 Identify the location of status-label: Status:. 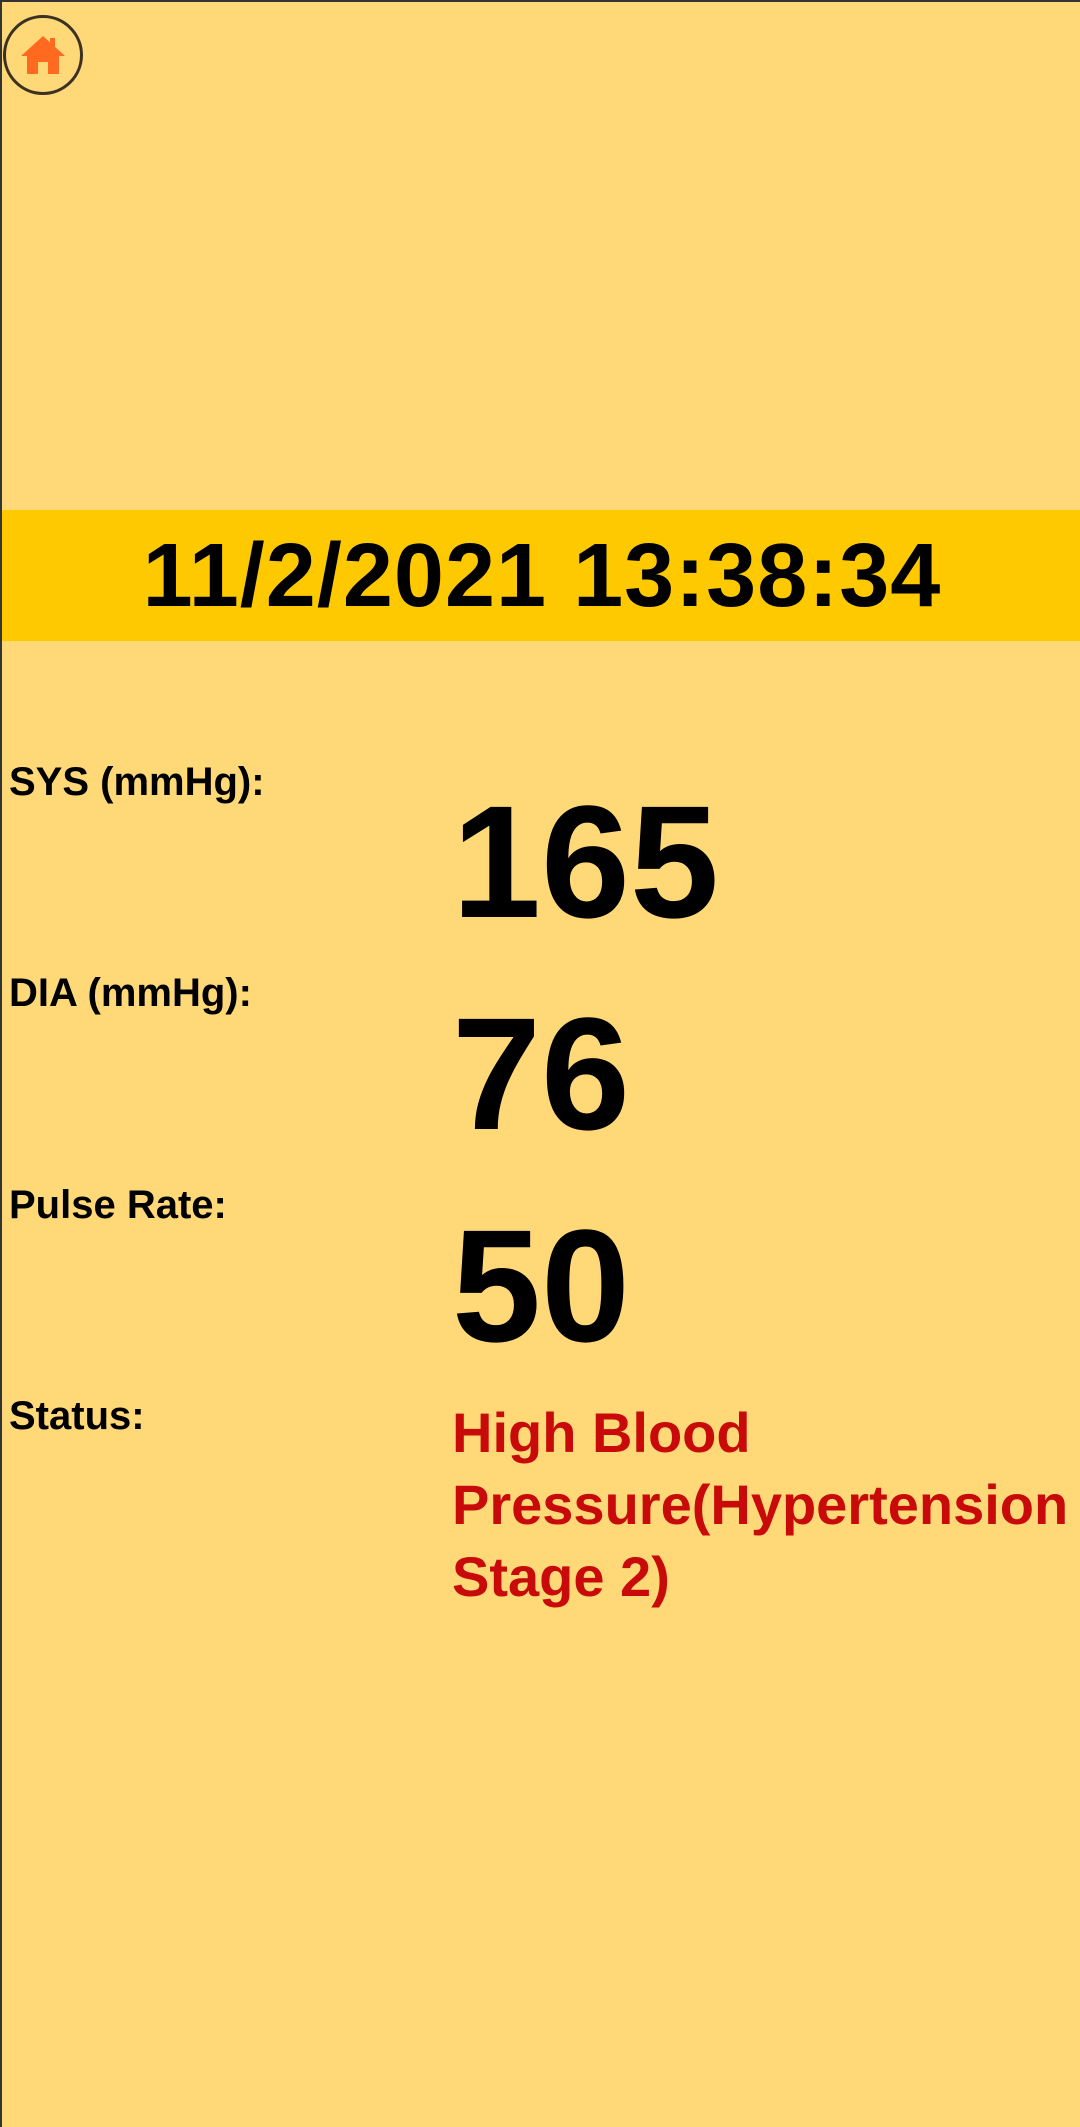
(77, 1416).